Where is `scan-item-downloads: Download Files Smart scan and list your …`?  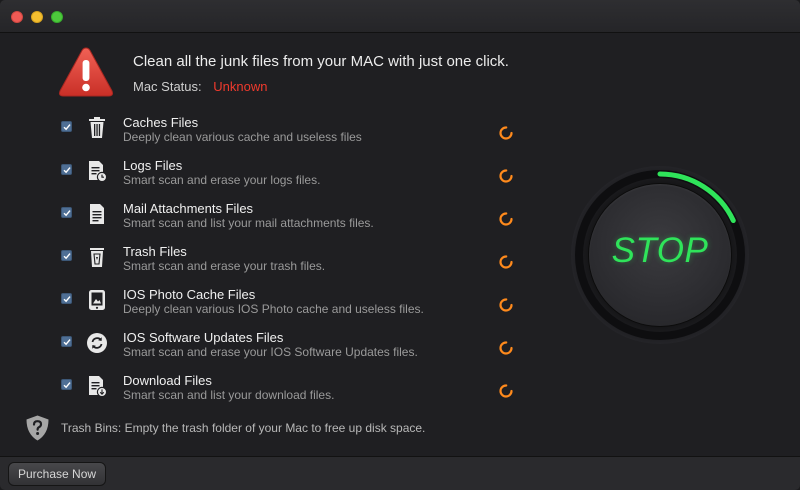 scan-item-downloads: Download Files Smart scan and list your … is located at coordinates (270, 392).